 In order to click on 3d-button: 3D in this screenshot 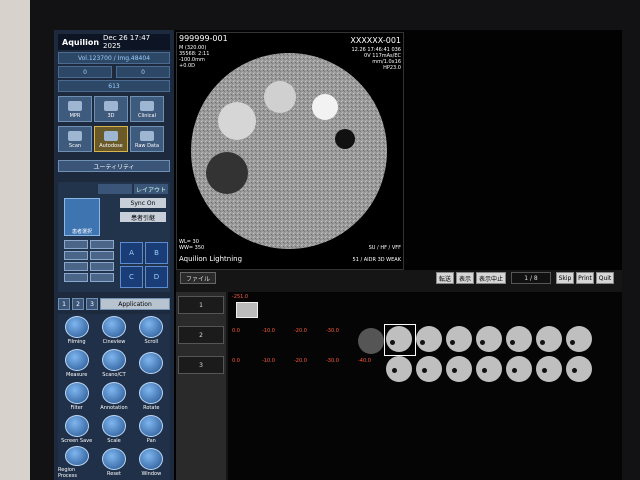, I will do `click(111, 109)`.